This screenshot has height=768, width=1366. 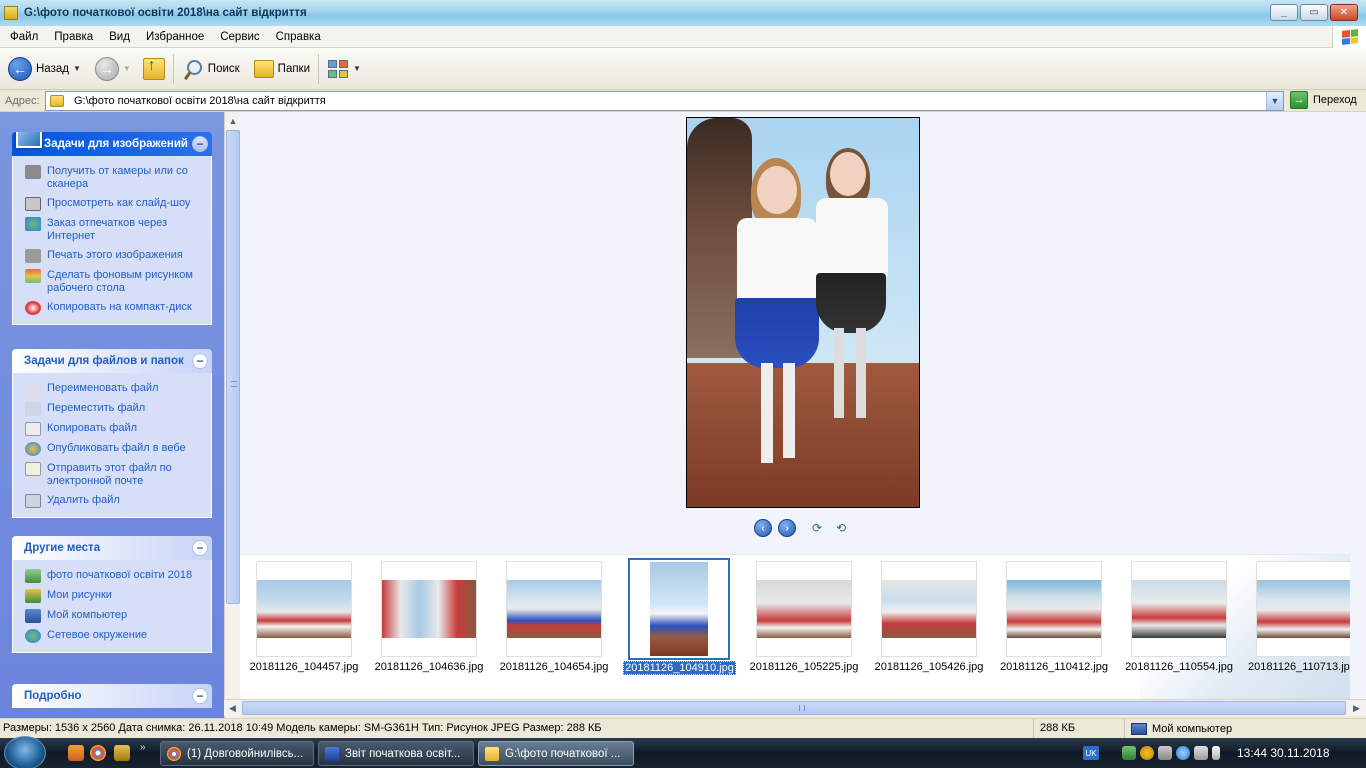 What do you see at coordinates (1179, 667) in the screenshot?
I see `thumbnail-label: 20181126_110554.jpg` at bounding box center [1179, 667].